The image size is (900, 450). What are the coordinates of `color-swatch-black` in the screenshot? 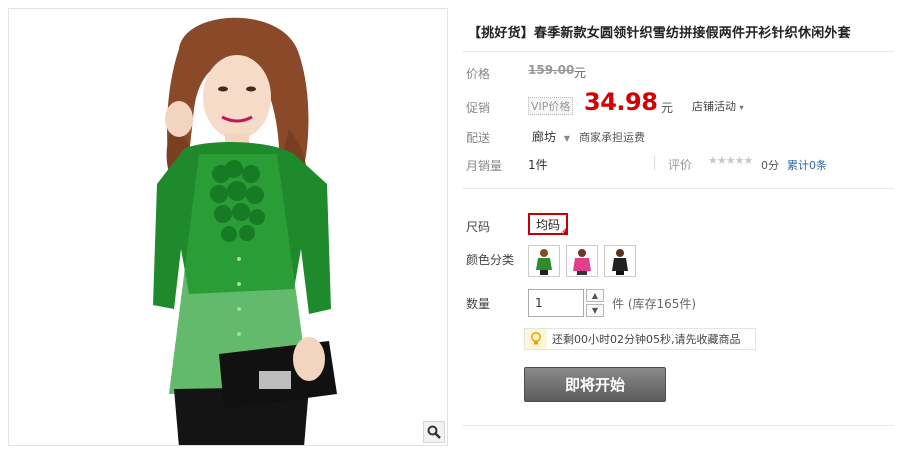 It's located at (620, 261).